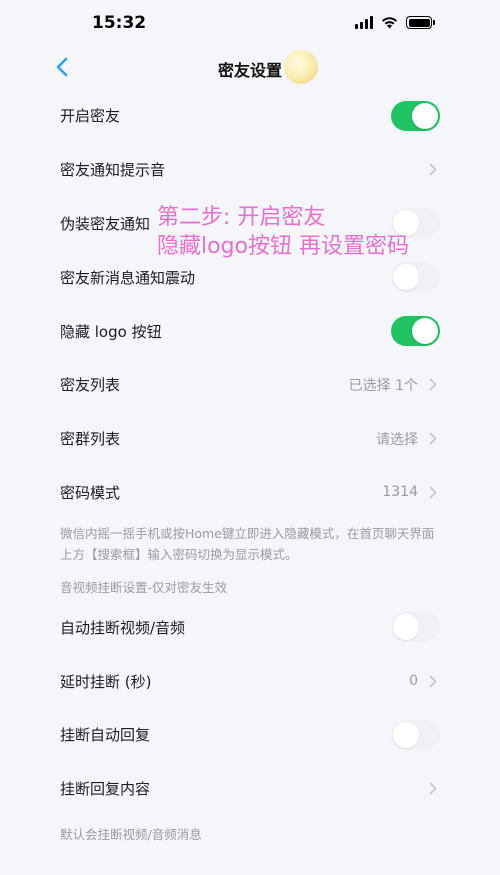 This screenshot has height=875, width=500. Describe the element at coordinates (90, 492) in the screenshot. I see `settings-row-label: 密码模式` at that location.